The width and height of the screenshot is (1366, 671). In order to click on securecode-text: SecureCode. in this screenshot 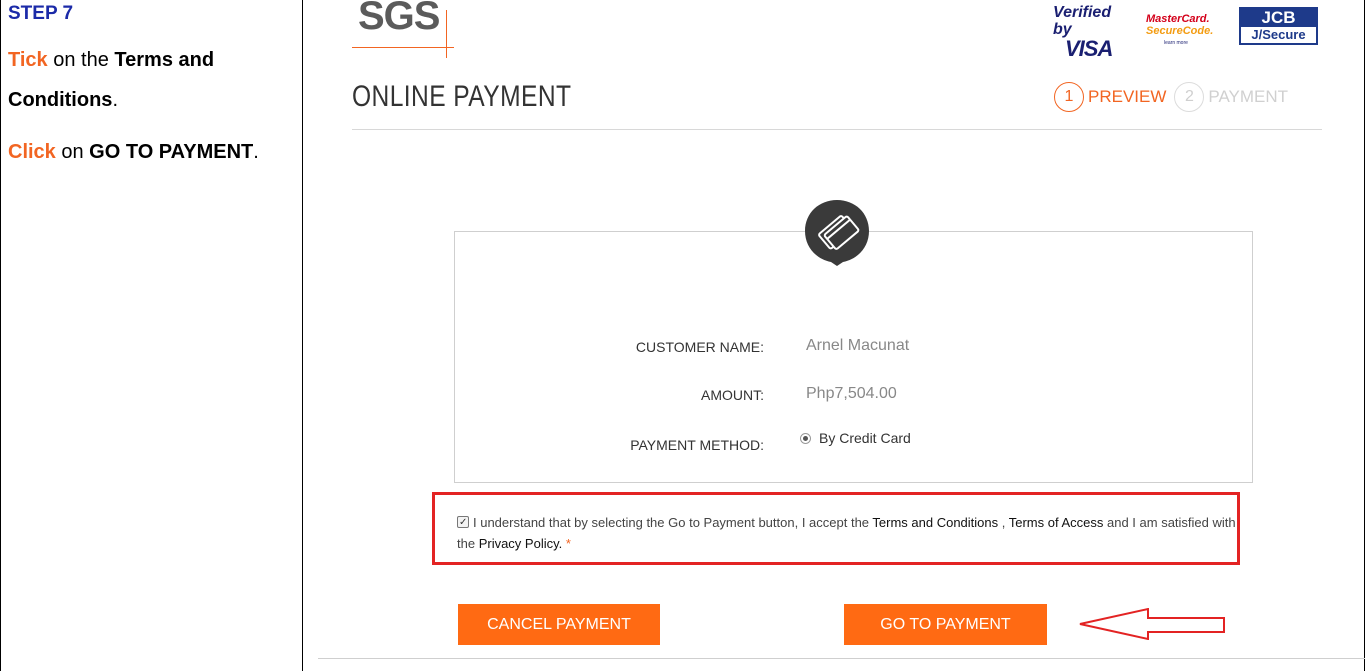, I will do `click(1180, 31)`.